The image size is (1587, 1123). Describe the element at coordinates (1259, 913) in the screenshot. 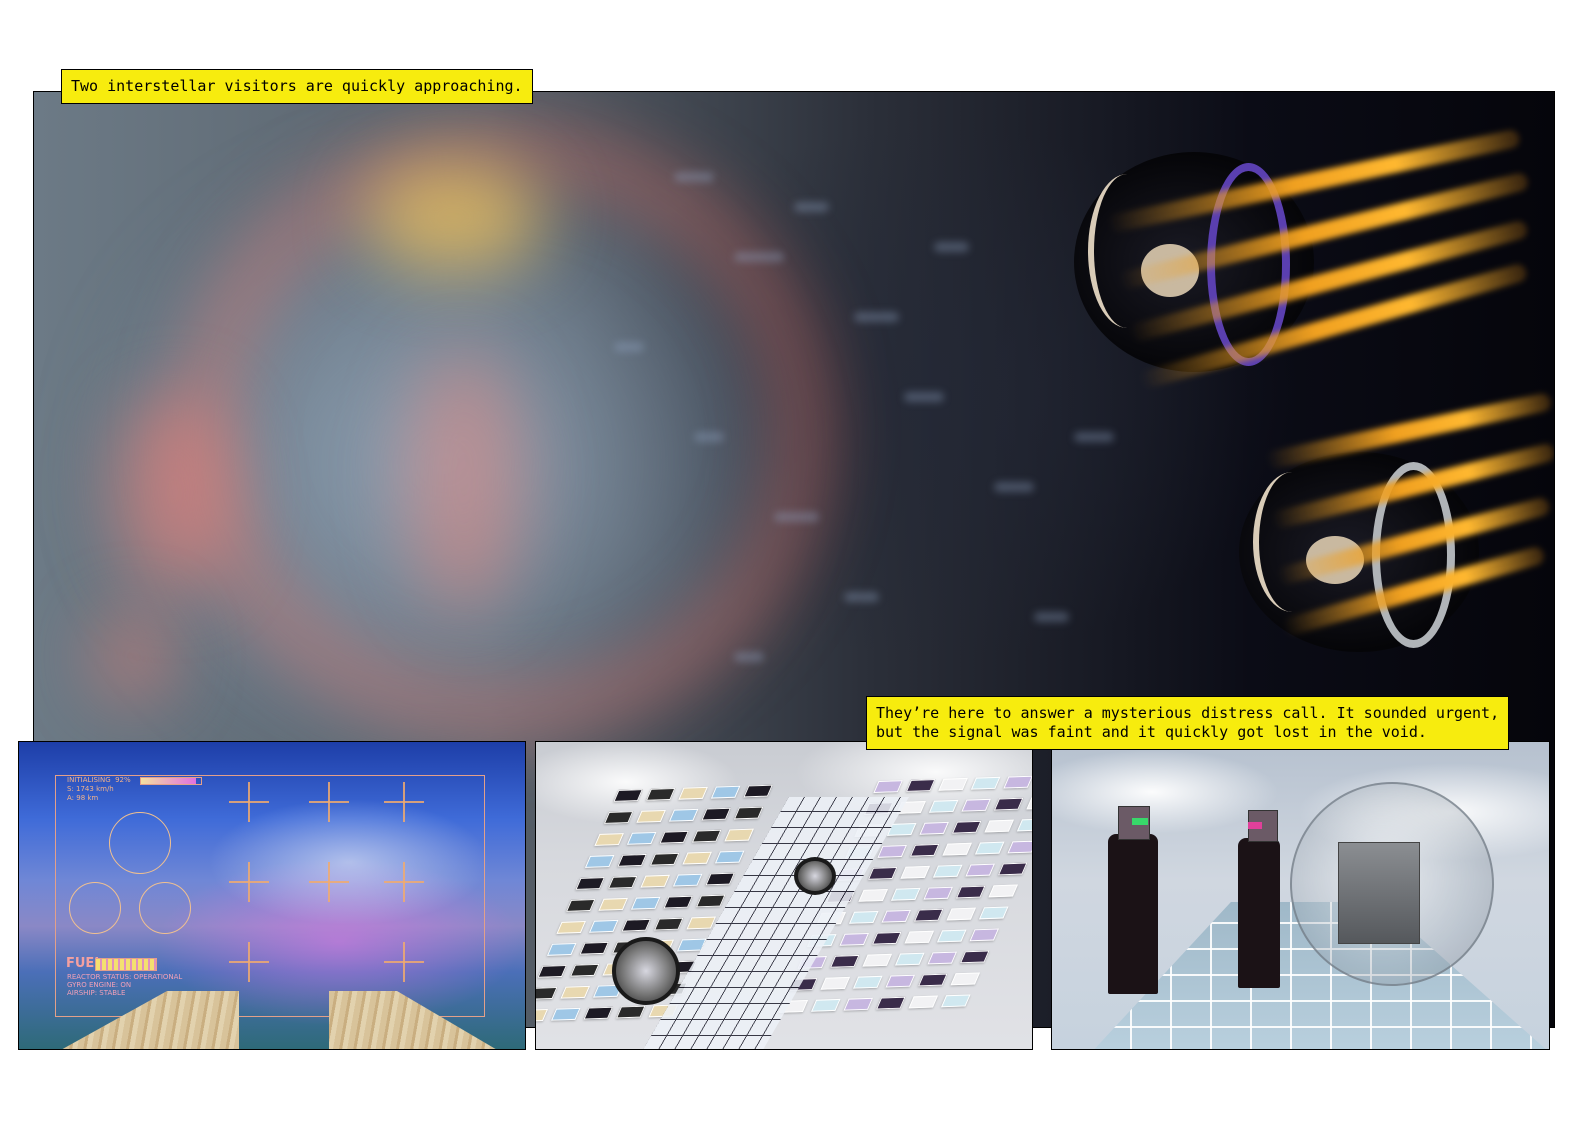

I see `visitor-figure-right` at that location.